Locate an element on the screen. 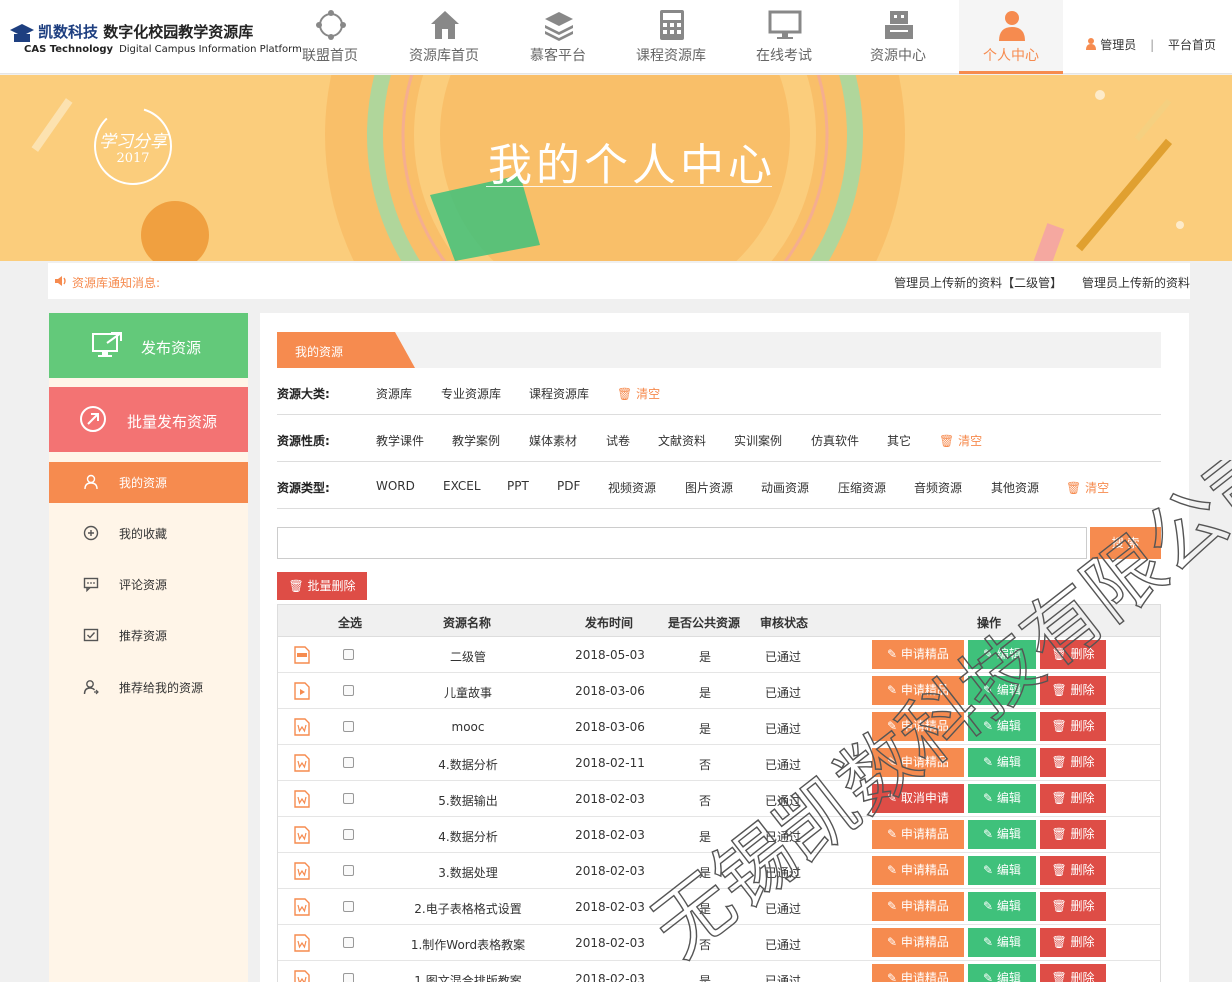 The width and height of the screenshot is (1232, 982). sidebar-item-favorites: 我的收藏 is located at coordinates (148, 533).